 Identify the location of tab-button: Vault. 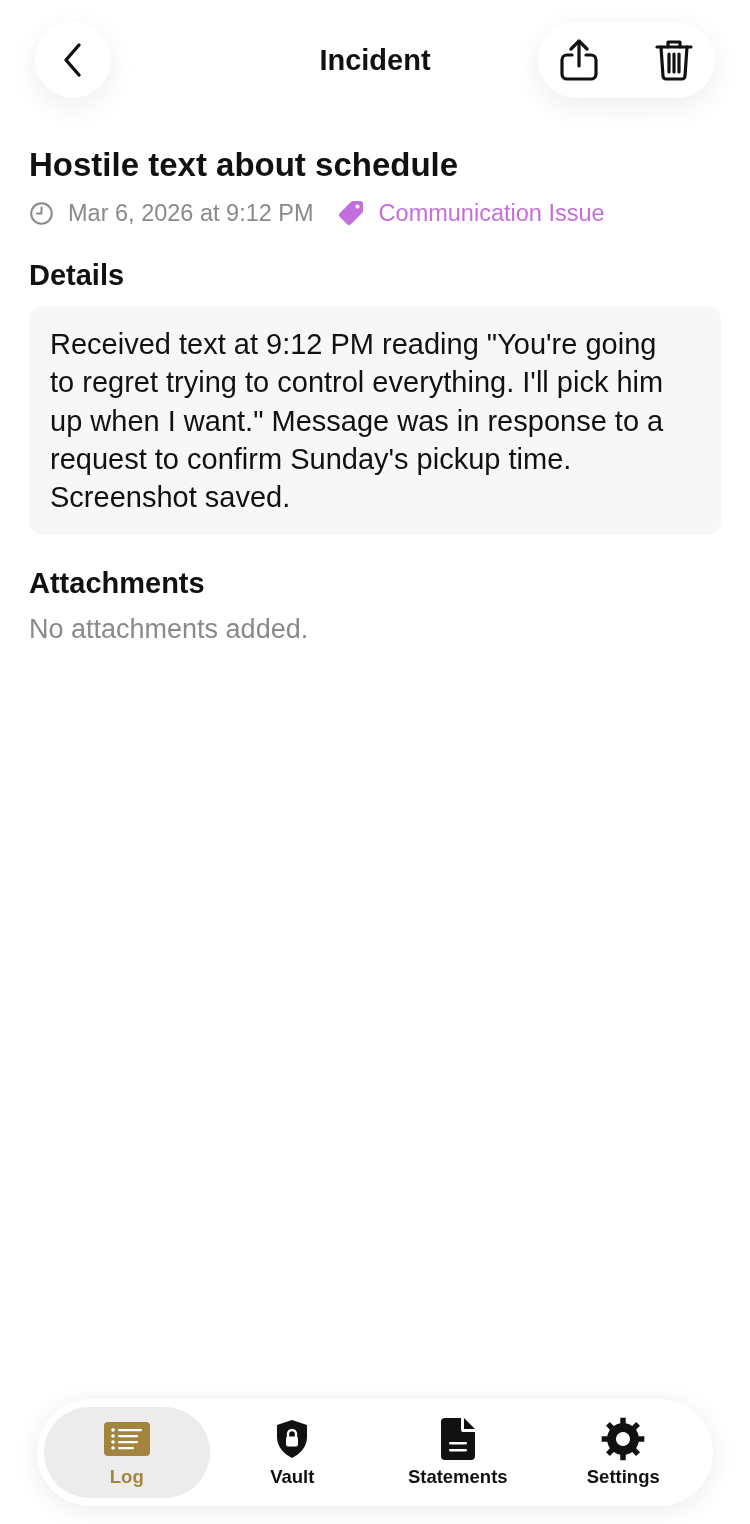
(292, 1452).